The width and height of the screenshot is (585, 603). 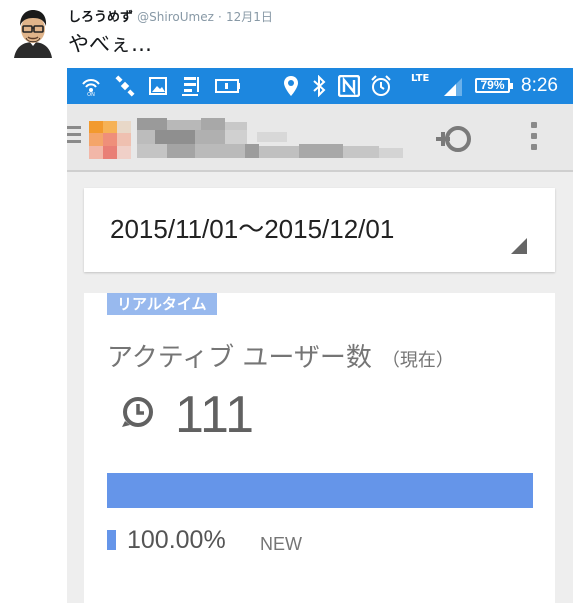 I want to click on avatar, so click(x=33, y=33).